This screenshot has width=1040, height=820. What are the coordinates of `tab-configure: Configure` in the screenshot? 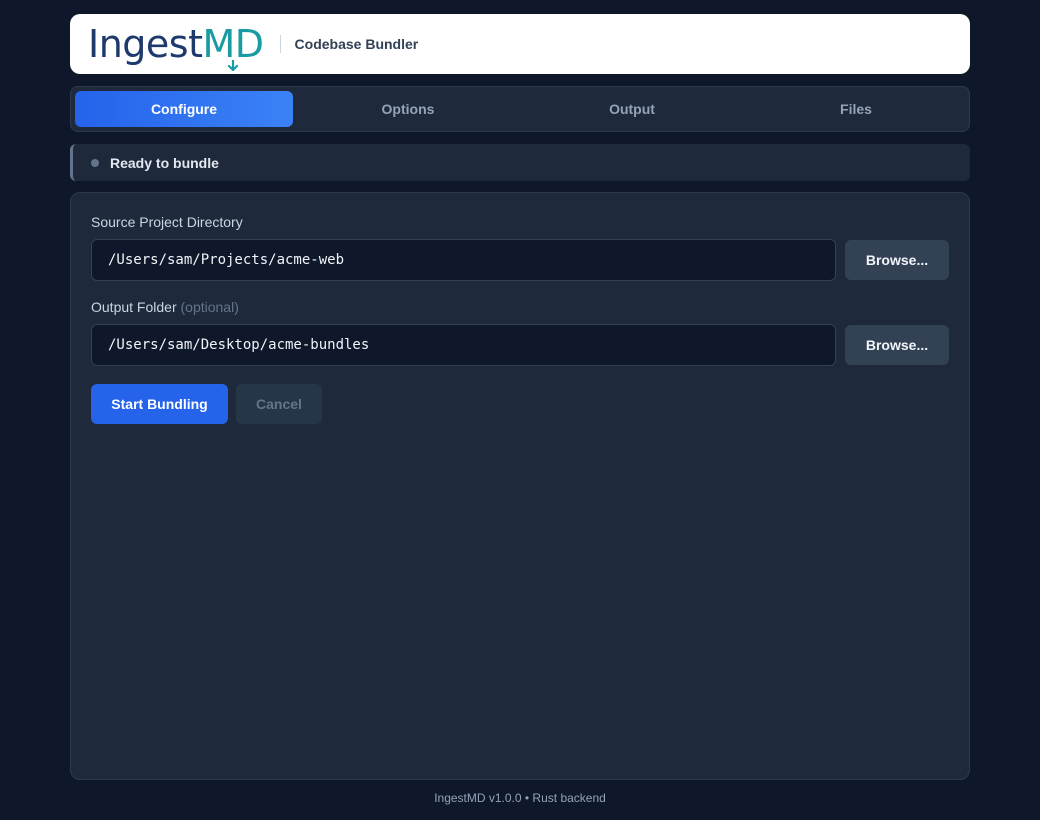 It's located at (184, 109).